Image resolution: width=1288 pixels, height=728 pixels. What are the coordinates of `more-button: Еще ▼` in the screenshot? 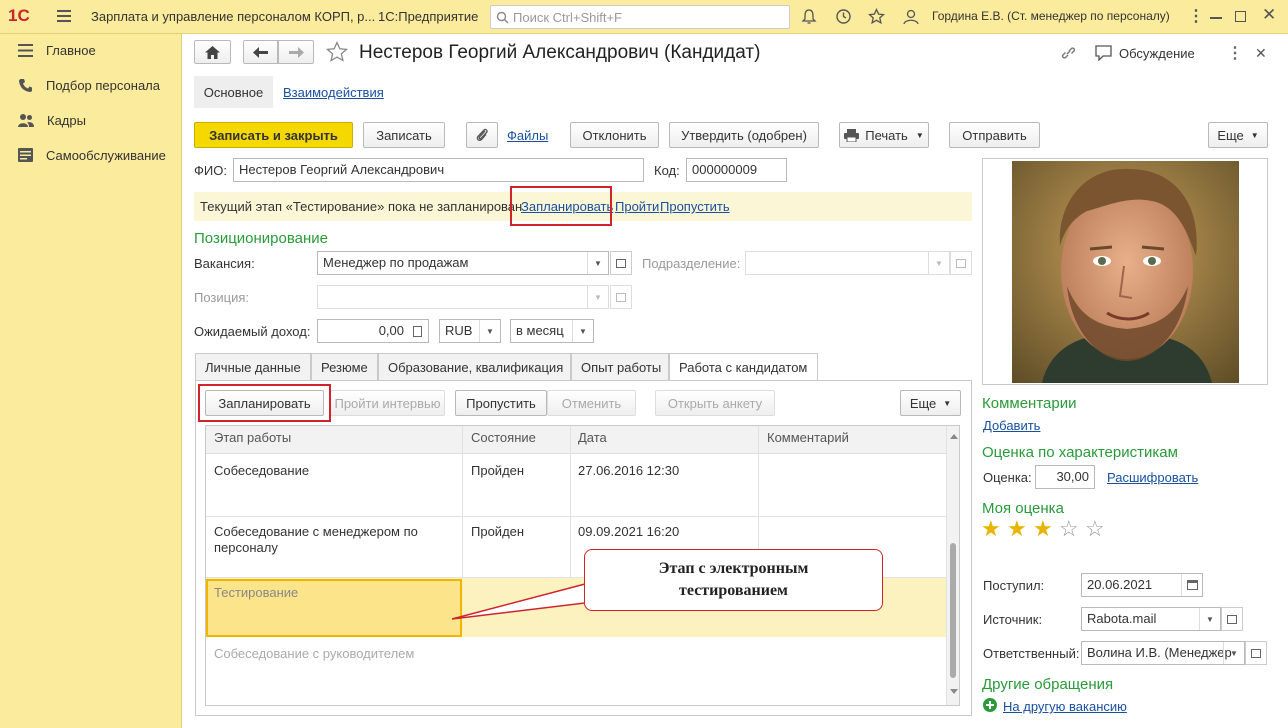 It's located at (1238, 135).